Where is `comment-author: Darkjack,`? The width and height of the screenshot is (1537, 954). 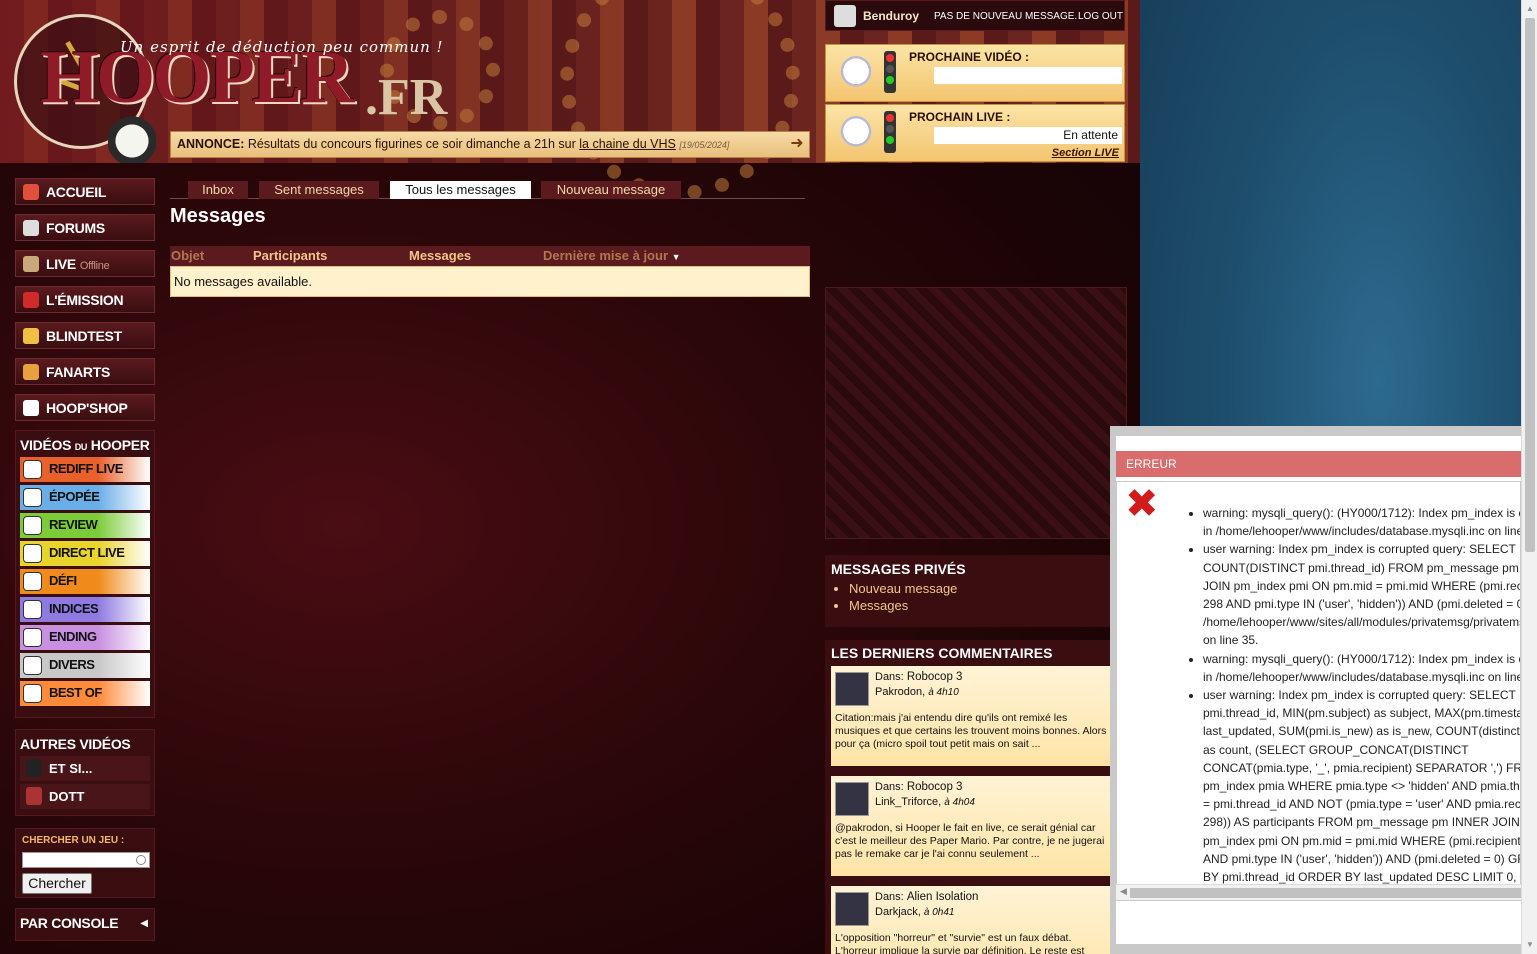
comment-author: Darkjack, is located at coordinates (898, 912).